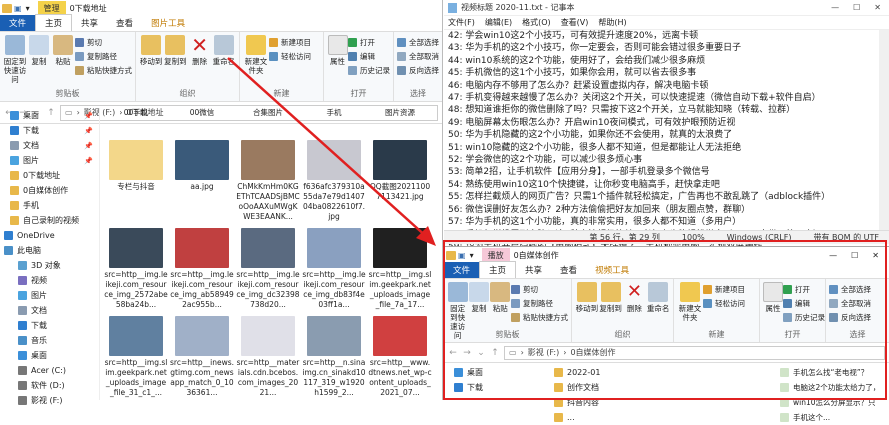 This screenshot has height=425, width=889. Describe the element at coordinates (49, 265) in the screenshot. I see `nav-item: 3D 对象` at that location.